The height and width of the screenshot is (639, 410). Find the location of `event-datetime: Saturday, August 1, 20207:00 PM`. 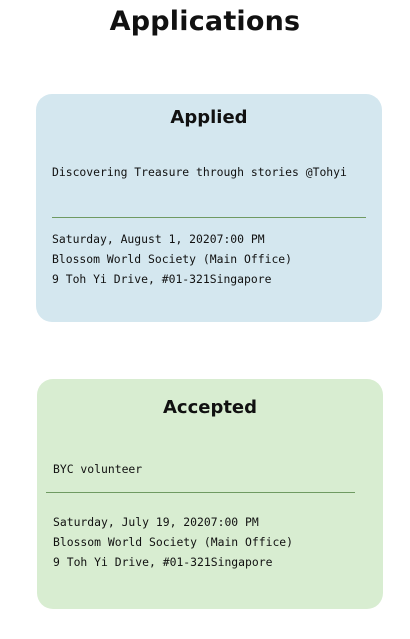

event-datetime: Saturday, August 1, 20207:00 PM is located at coordinates (158, 239).